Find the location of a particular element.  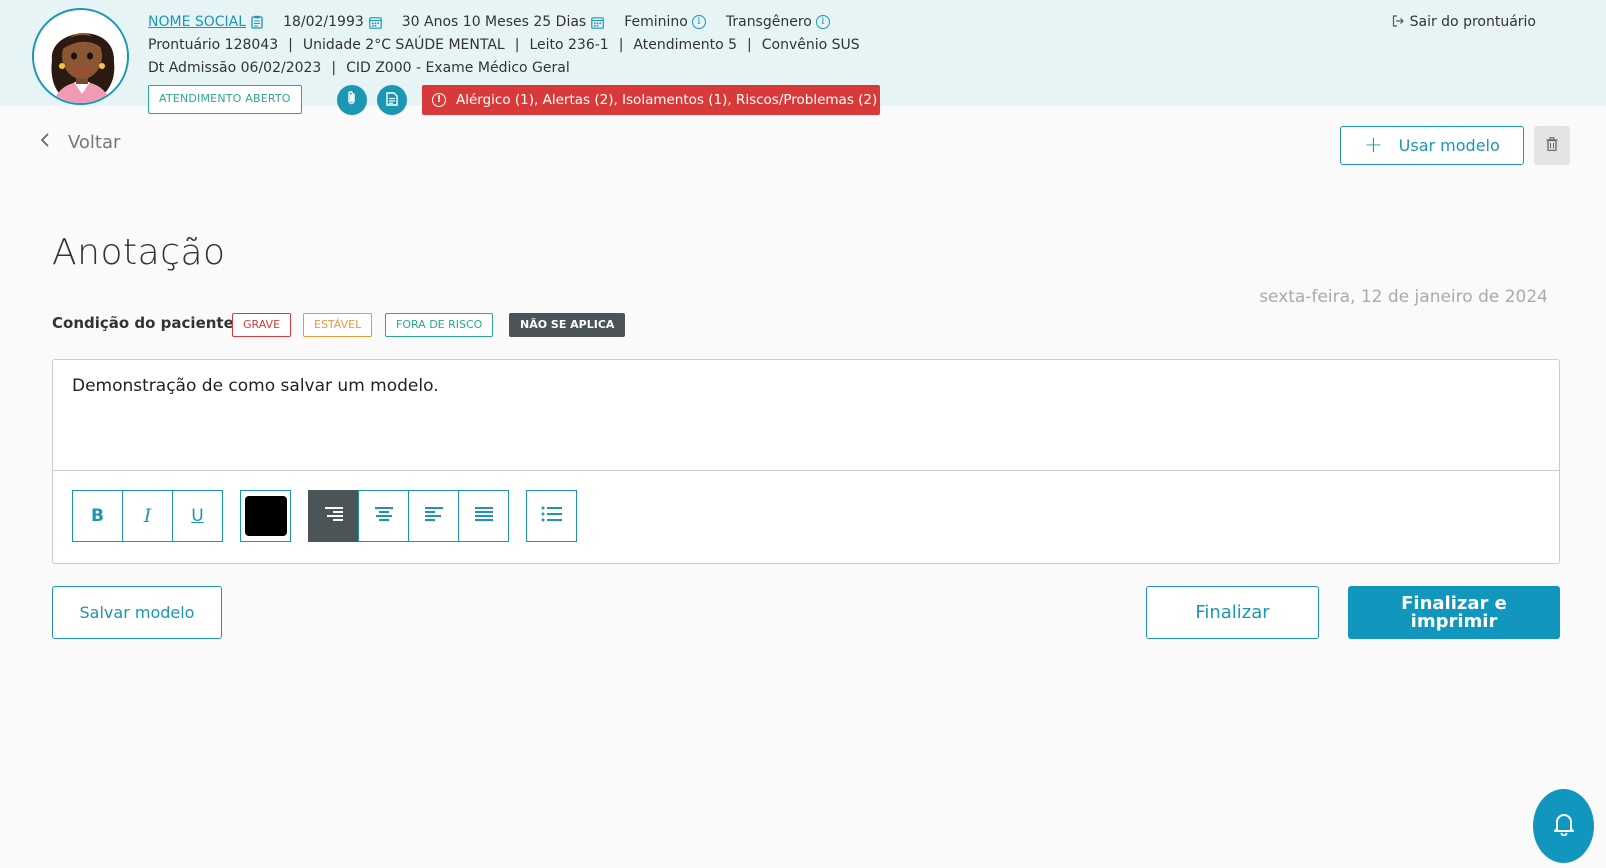

italic-button: I is located at coordinates (147, 516).